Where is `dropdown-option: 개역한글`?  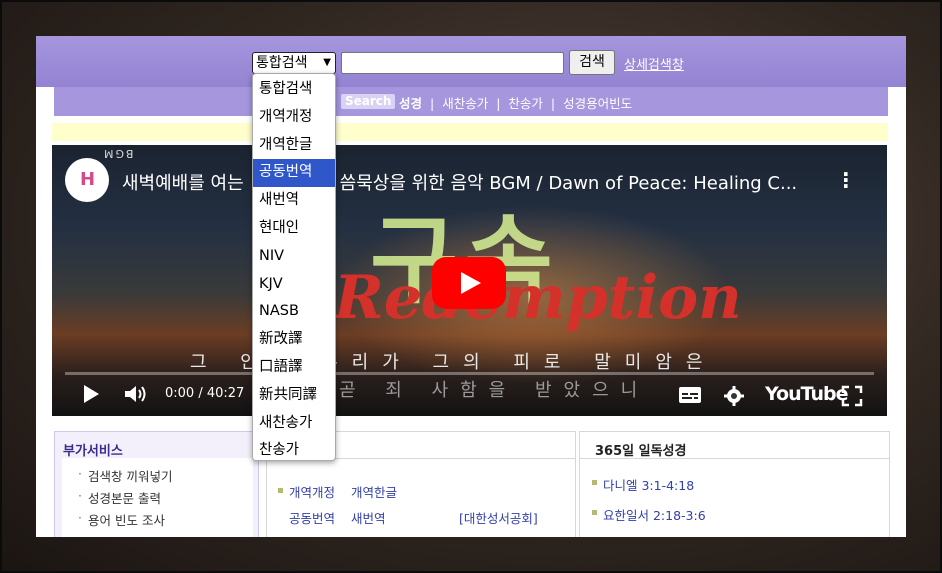 dropdown-option: 개역한글 is located at coordinates (294, 146).